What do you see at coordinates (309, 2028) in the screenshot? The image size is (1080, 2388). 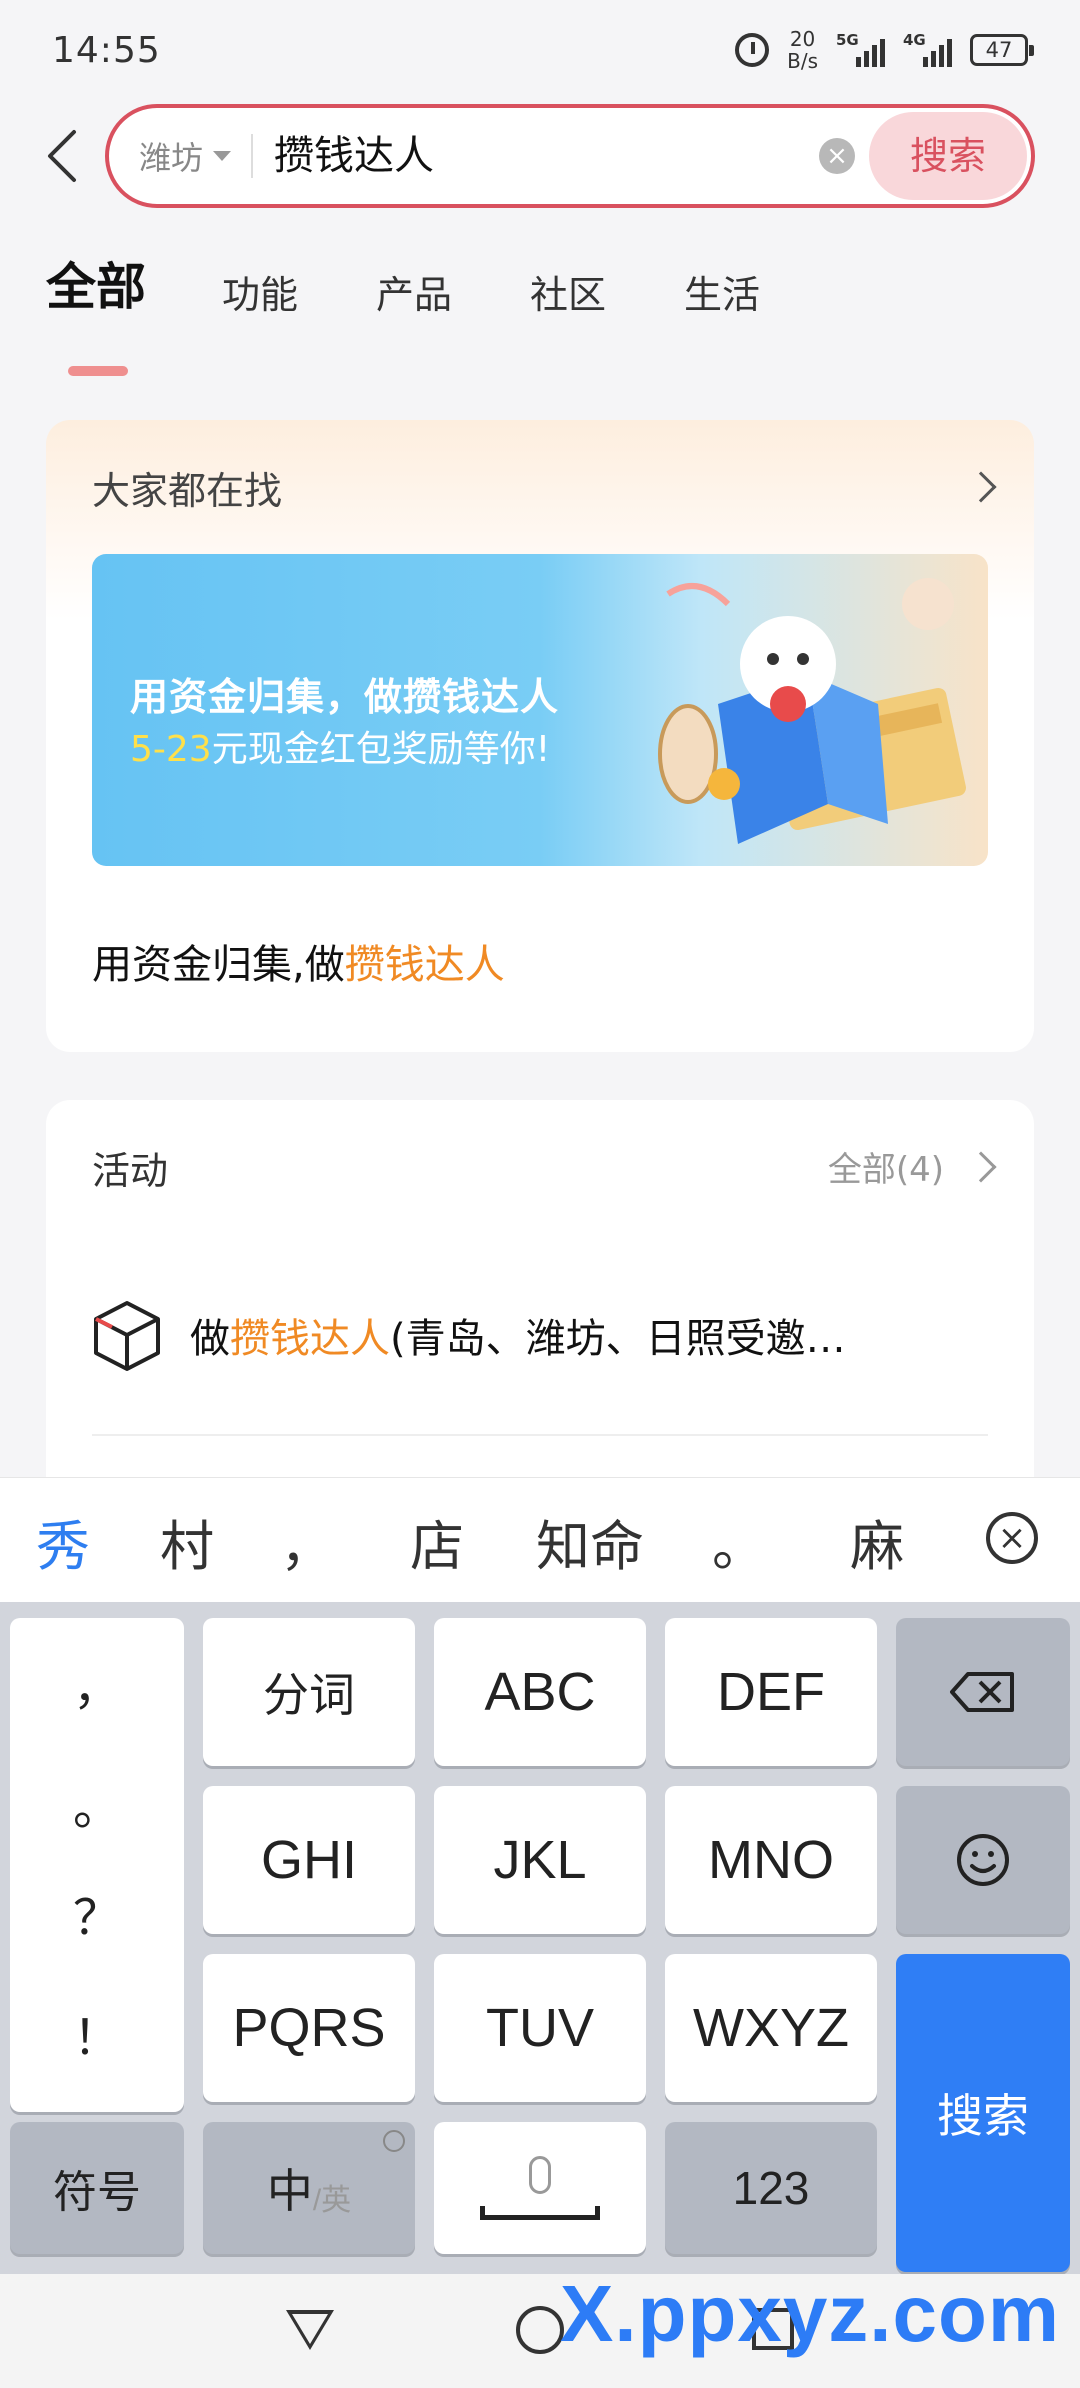 I see `key-pqrs: PQRS` at bounding box center [309, 2028].